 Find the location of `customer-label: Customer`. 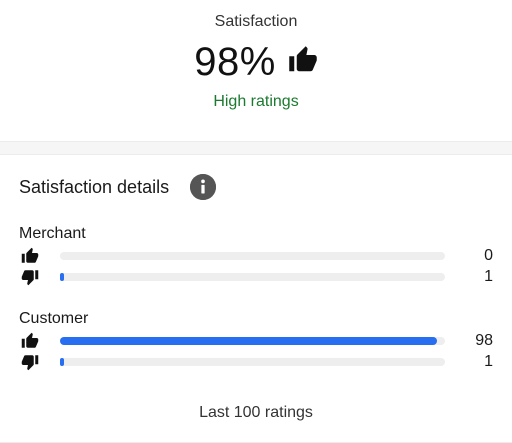

customer-label: Customer is located at coordinates (54, 318).